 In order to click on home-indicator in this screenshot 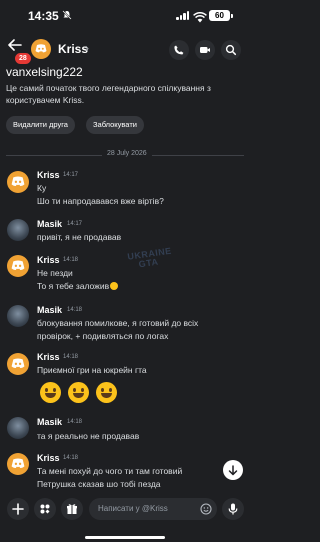, I will do `click(125, 537)`.